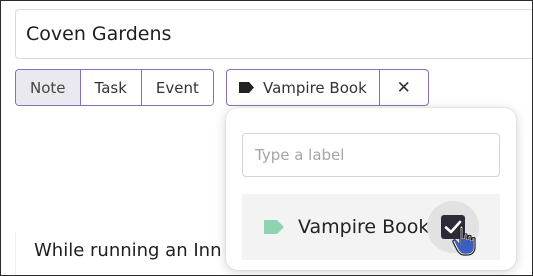 This screenshot has width=533, height=276. I want to click on task-type-button: Task, so click(111, 87).